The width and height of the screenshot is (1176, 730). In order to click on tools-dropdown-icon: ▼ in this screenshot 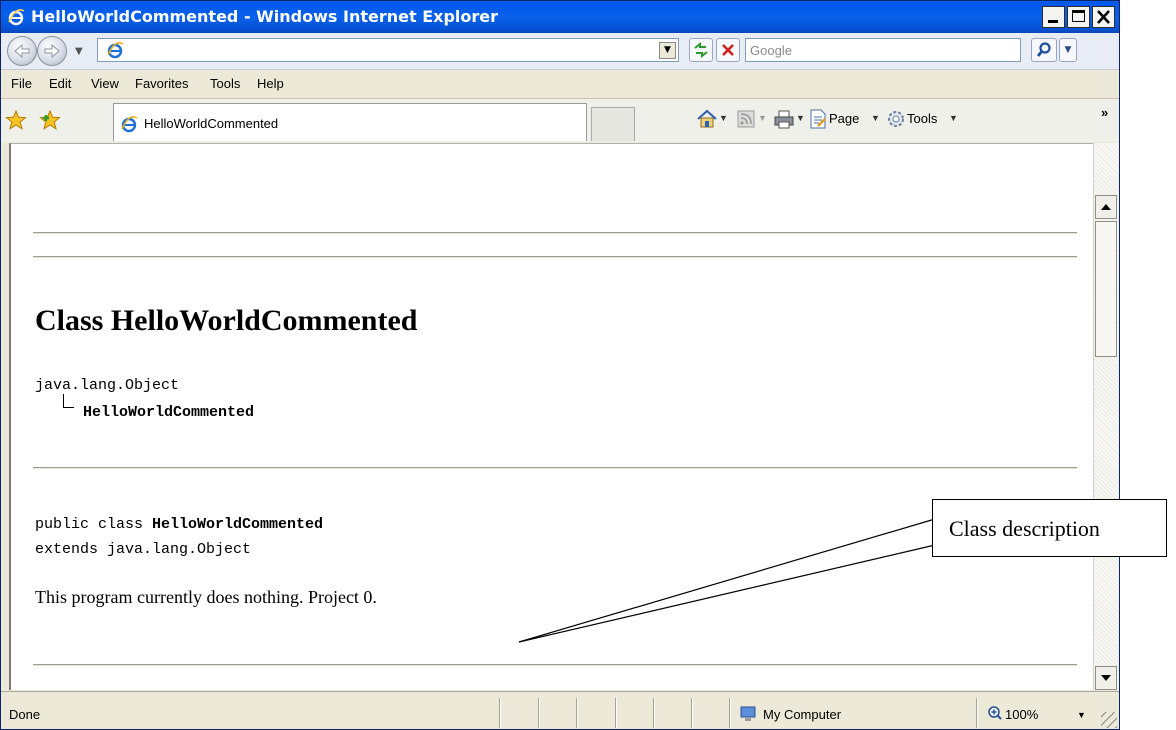, I will do `click(953, 123)`.